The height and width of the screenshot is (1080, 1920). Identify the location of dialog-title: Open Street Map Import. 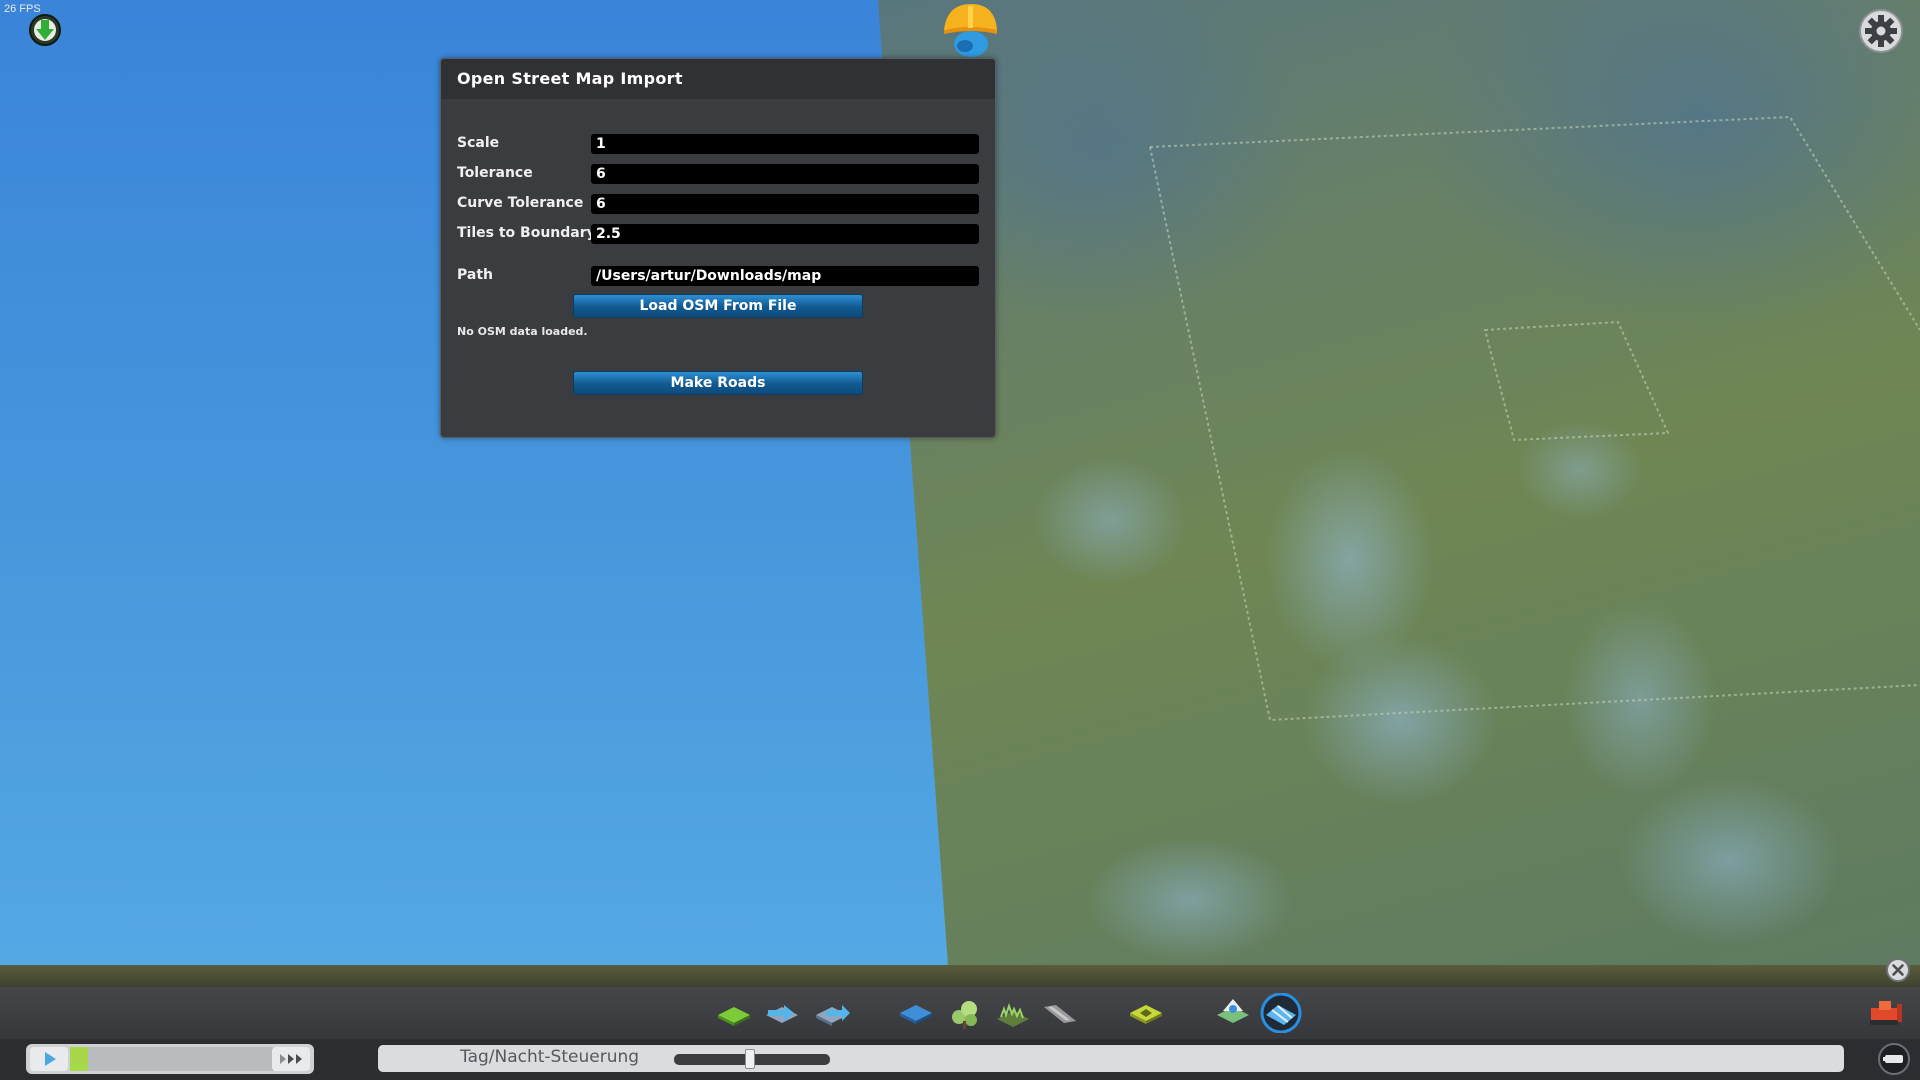
(570, 78).